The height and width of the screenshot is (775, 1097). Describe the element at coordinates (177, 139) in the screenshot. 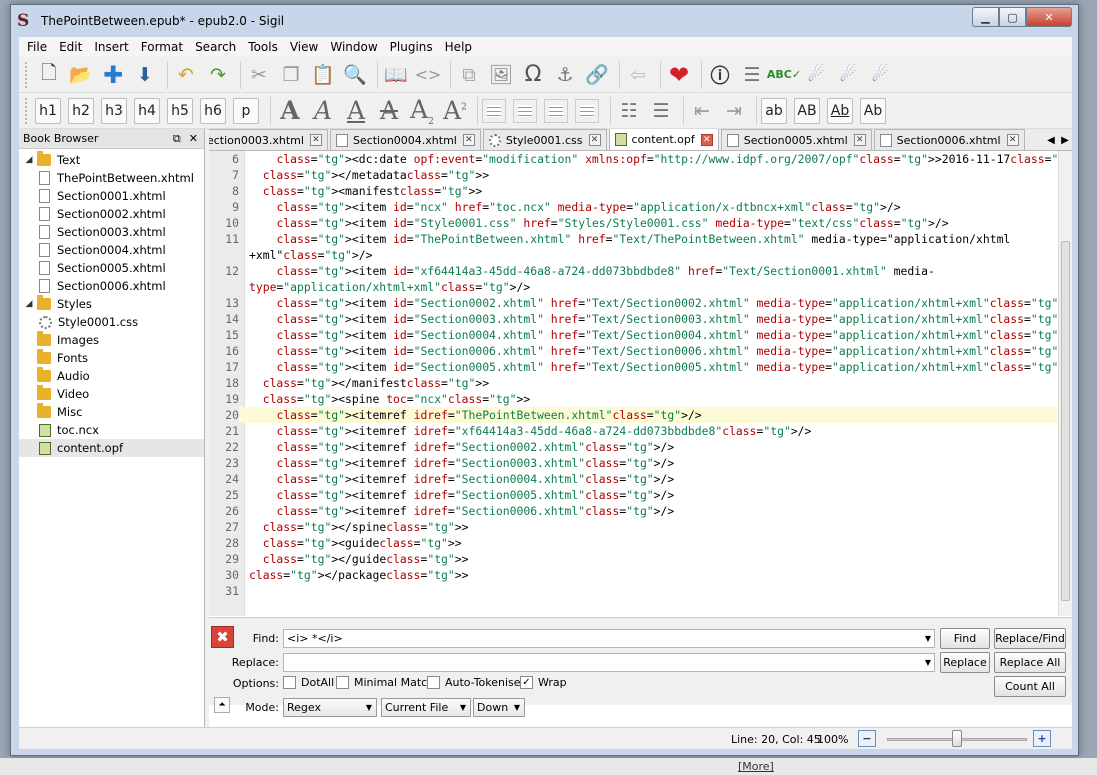

I see `float-panel-icon: ⧉` at that location.